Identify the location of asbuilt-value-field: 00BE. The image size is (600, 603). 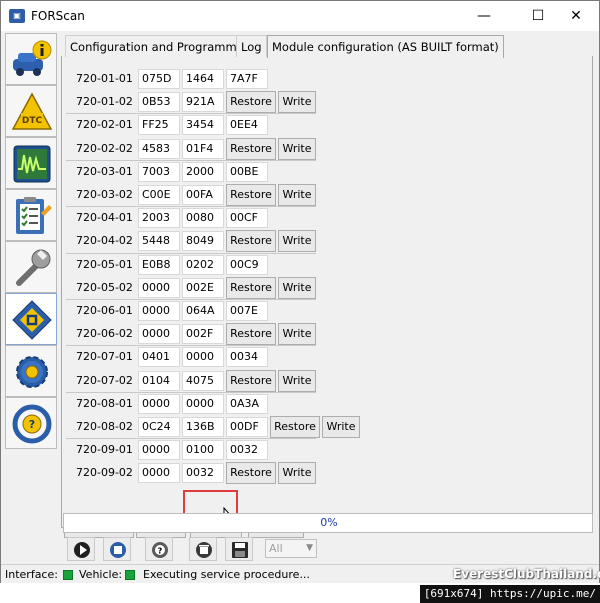
(247, 171).